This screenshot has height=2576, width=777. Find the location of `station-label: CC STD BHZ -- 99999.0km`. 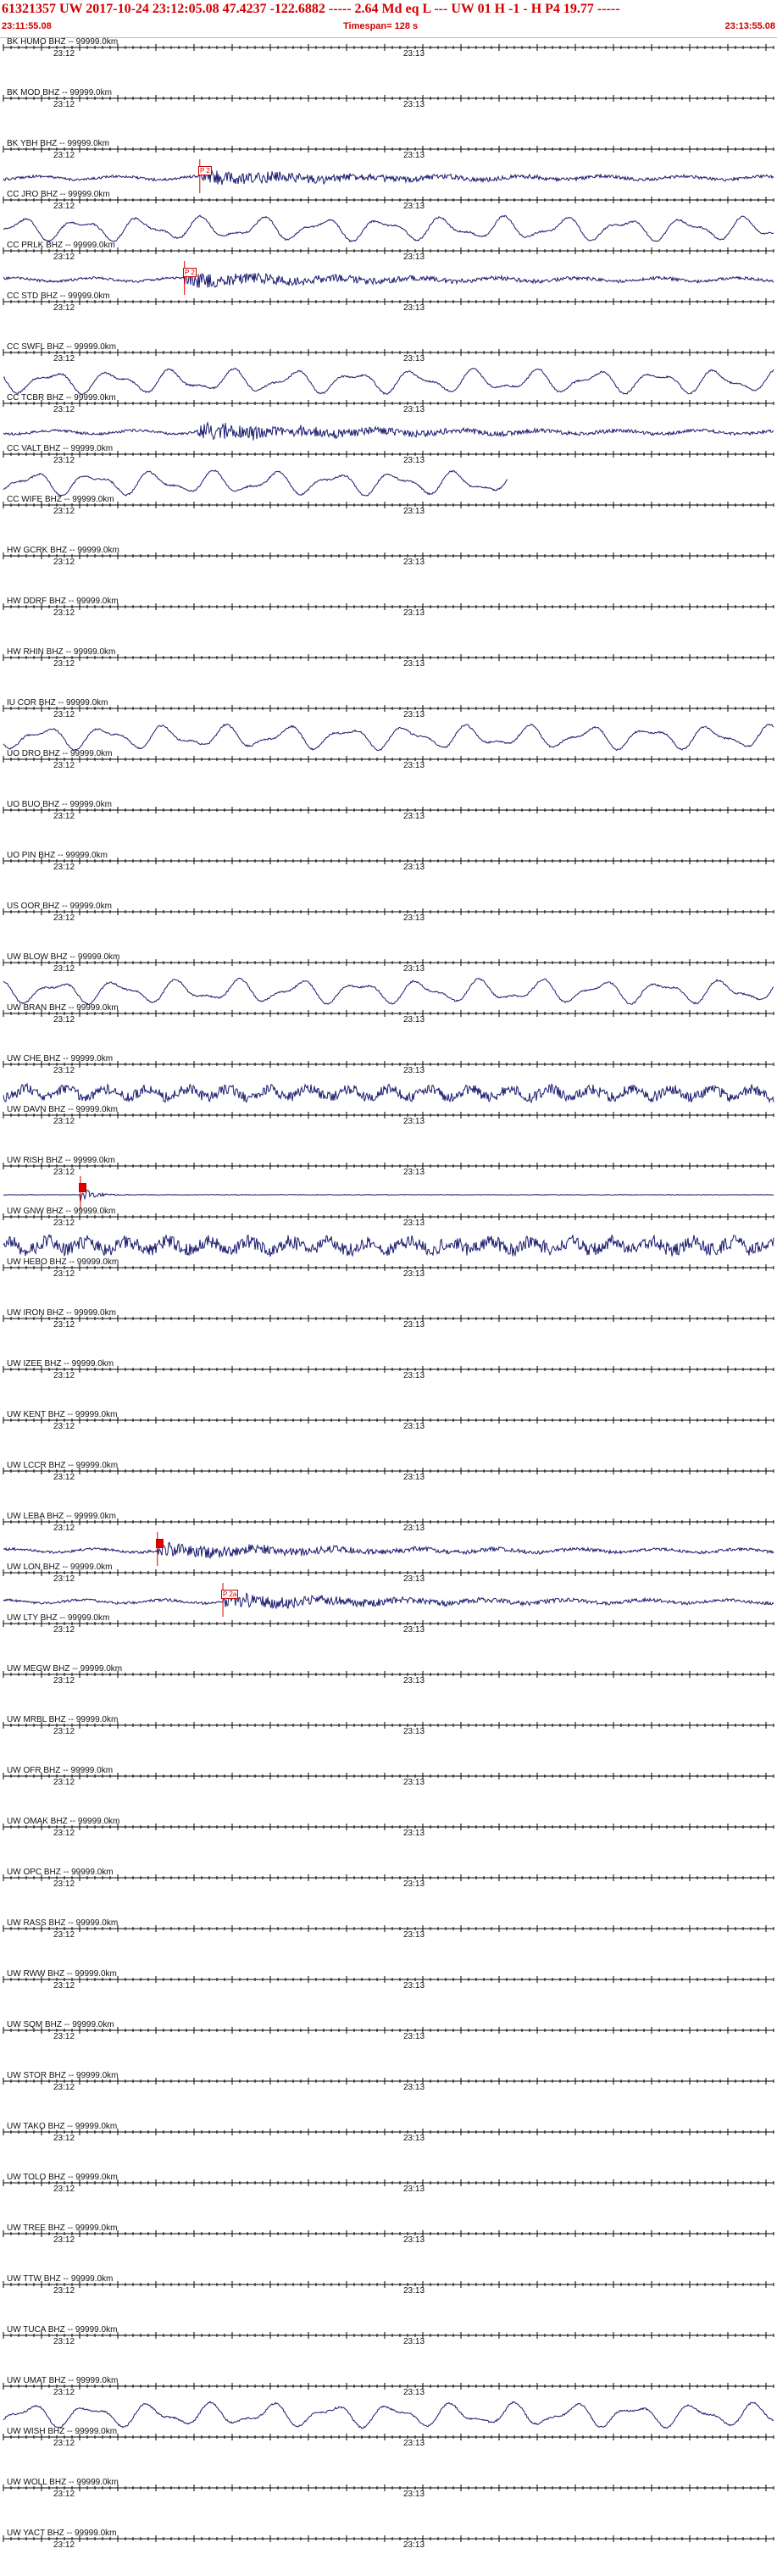

station-label: CC STD BHZ -- 99999.0km is located at coordinates (58, 296).